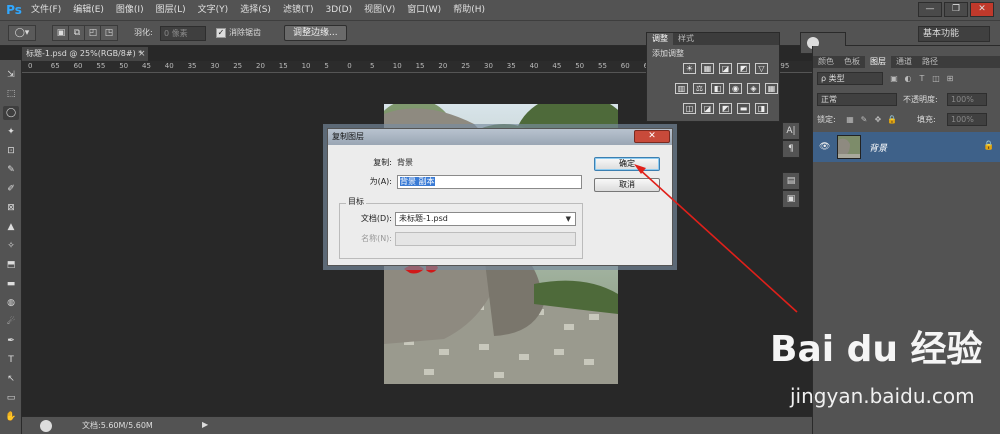 The width and height of the screenshot is (1000, 434). I want to click on character-panel-icon: A|, so click(791, 131).